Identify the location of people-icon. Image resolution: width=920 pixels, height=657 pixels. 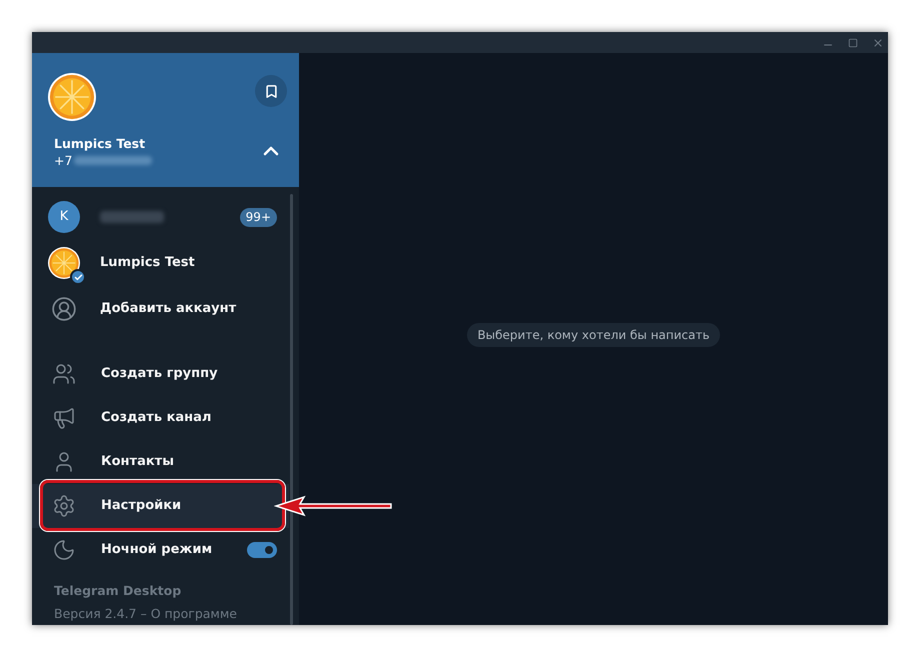
(64, 374).